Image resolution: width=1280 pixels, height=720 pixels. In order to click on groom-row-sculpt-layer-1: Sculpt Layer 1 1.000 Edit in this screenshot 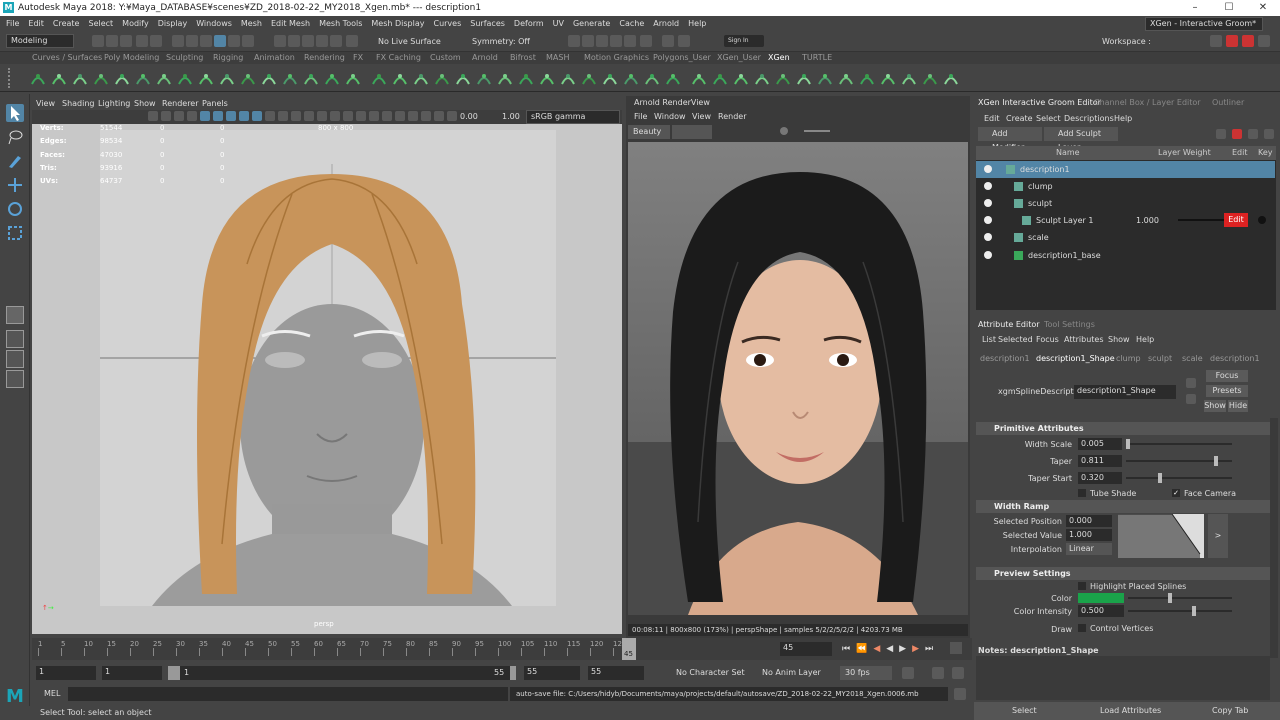, I will do `click(1125, 220)`.